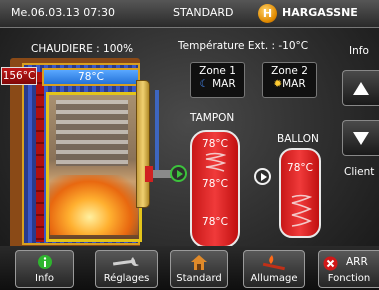 The width and height of the screenshot is (379, 290). I want to click on torch-icon, so click(274, 262).